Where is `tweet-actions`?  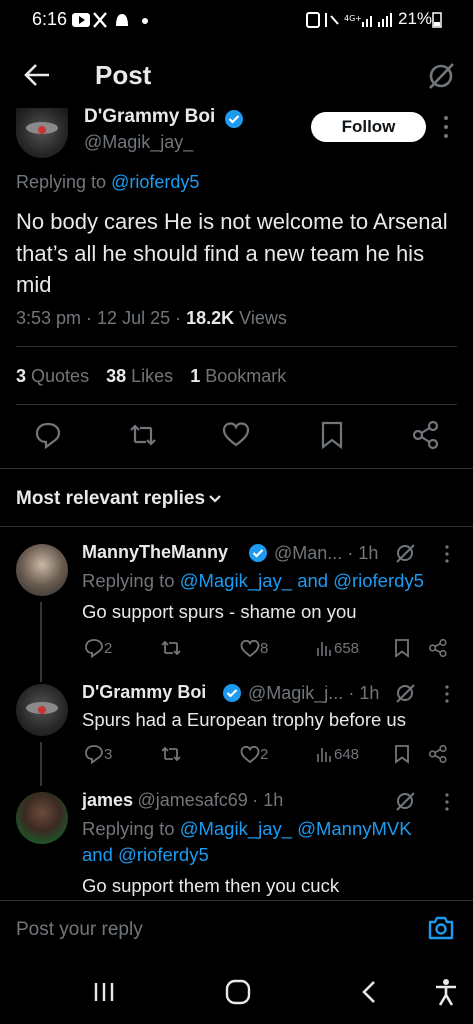 tweet-actions is located at coordinates (236, 437).